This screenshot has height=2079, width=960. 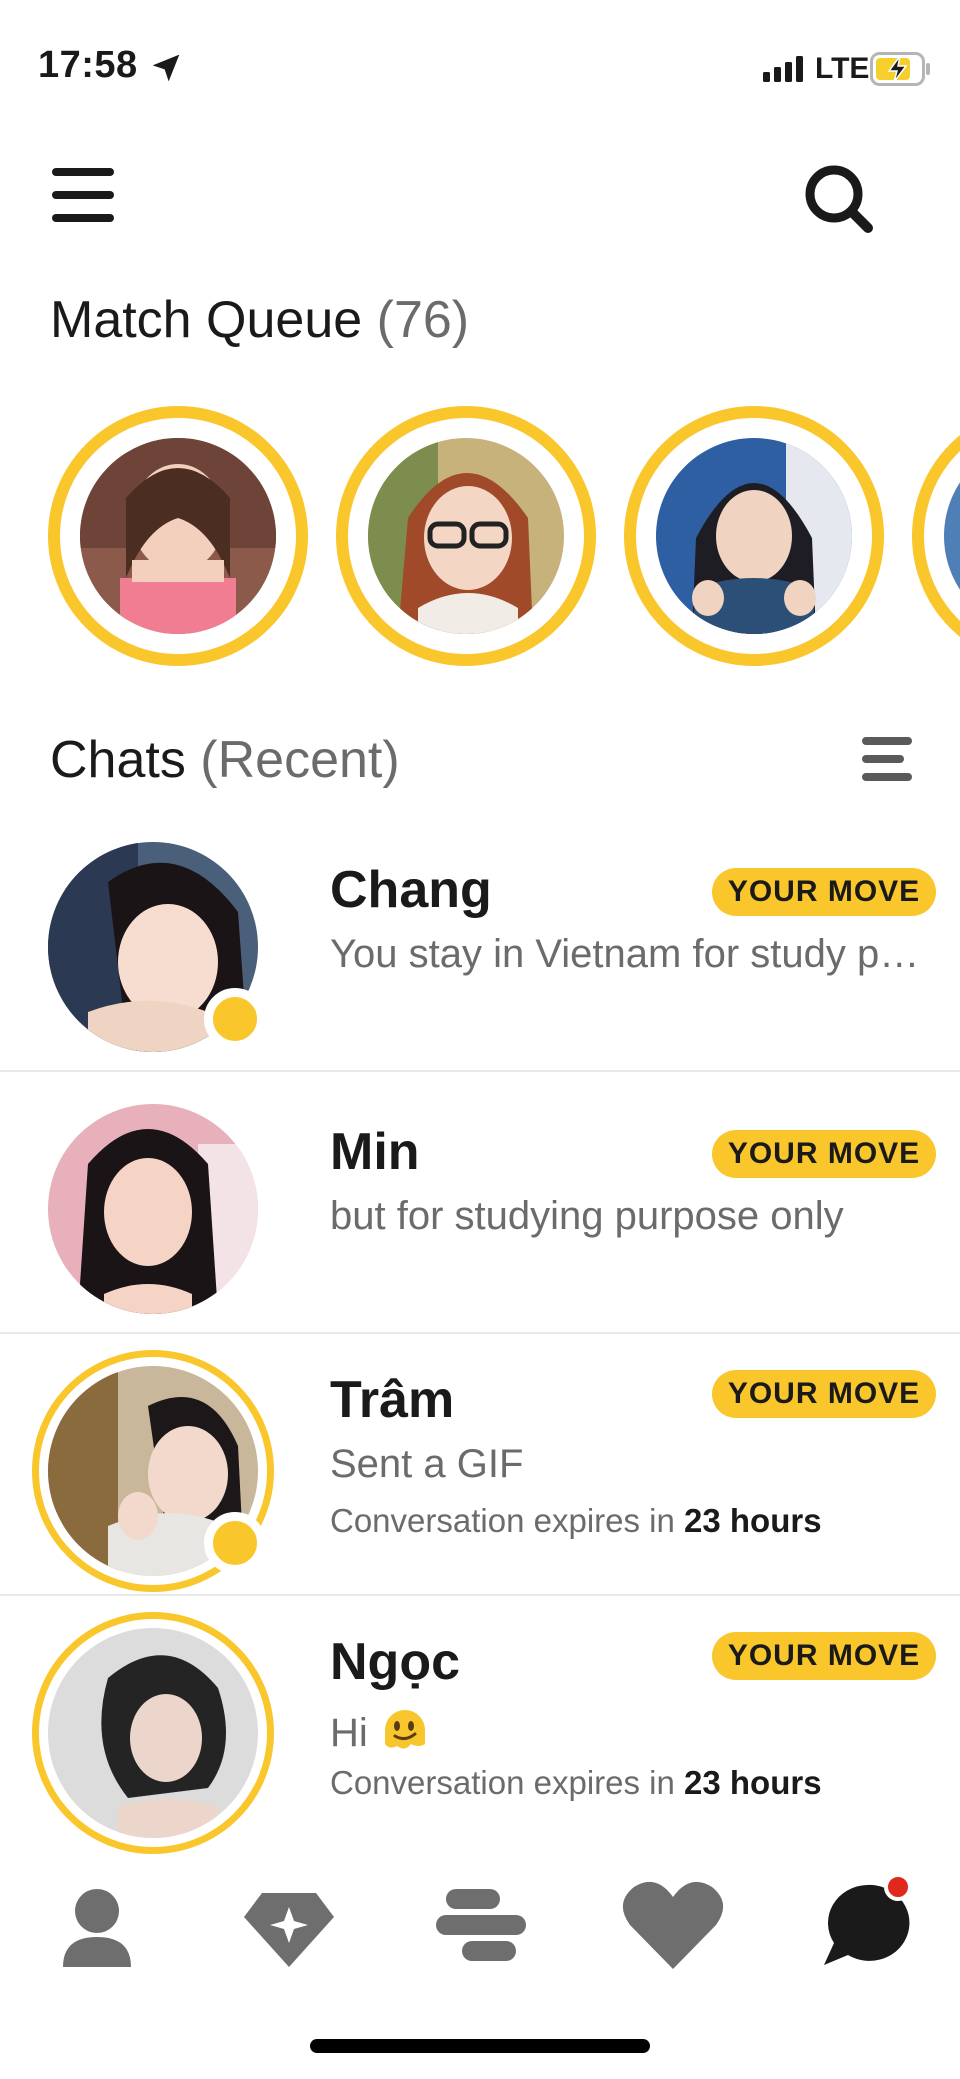 I want to click on chat-name: Min, so click(x=375, y=1152).